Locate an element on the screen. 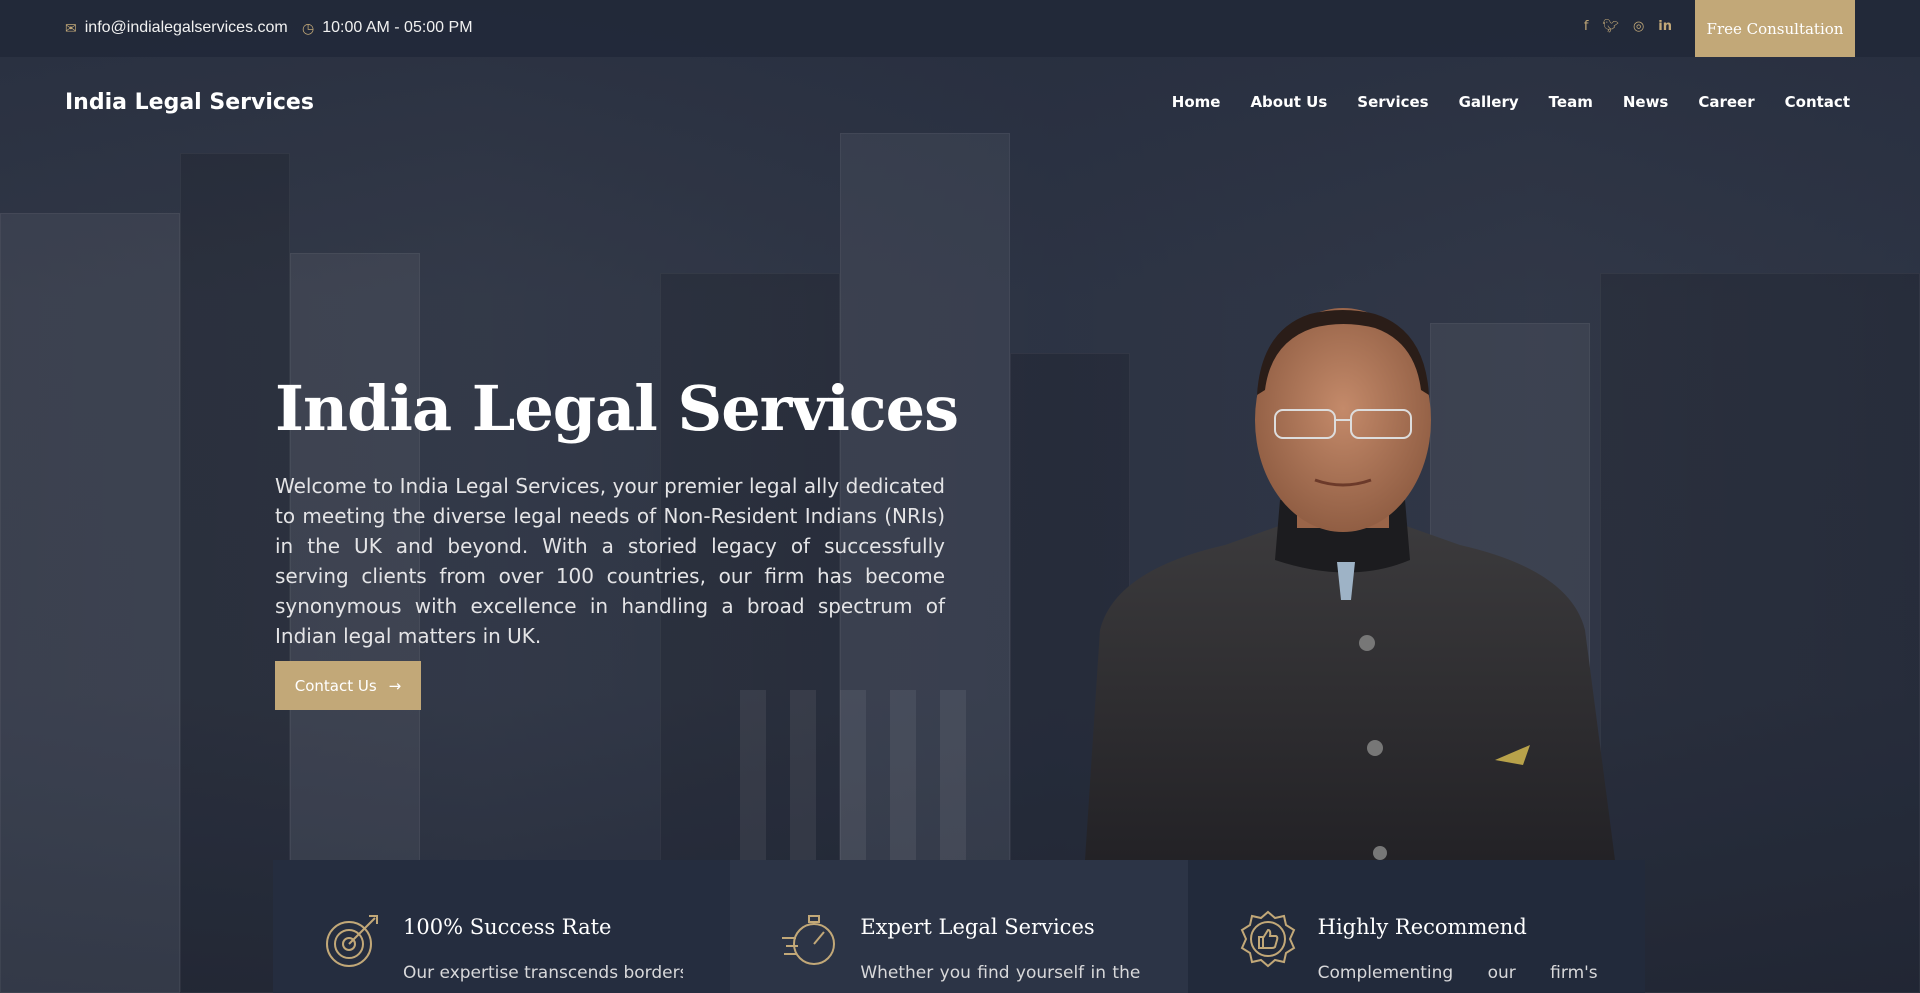  office-hours: ◷ 10:00 AM - 05:00 PM is located at coordinates (387, 28).